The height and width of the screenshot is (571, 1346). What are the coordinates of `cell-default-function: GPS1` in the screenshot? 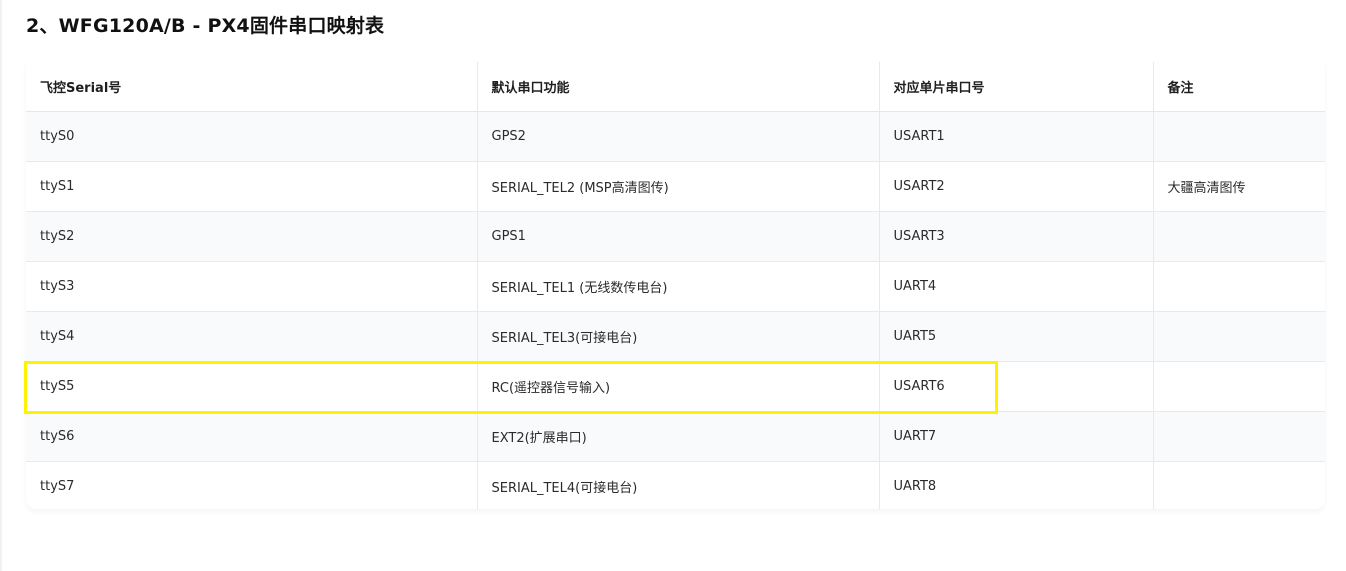 It's located at (678, 236).